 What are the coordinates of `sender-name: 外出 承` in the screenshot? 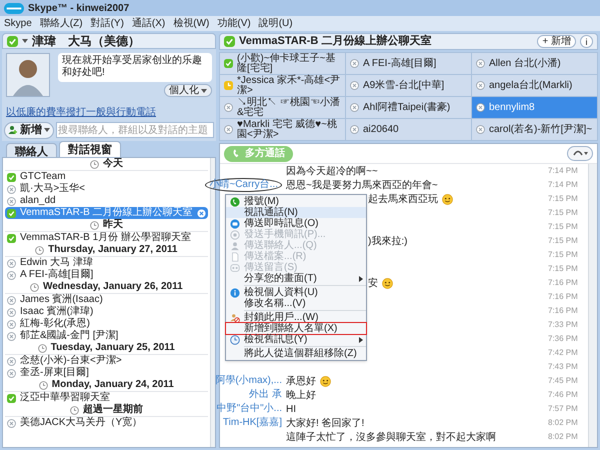 It's located at (265, 395).